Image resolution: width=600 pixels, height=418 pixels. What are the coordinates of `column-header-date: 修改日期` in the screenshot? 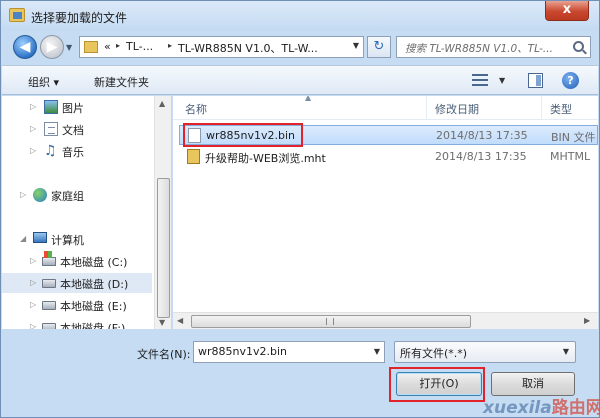 It's located at (484, 108).